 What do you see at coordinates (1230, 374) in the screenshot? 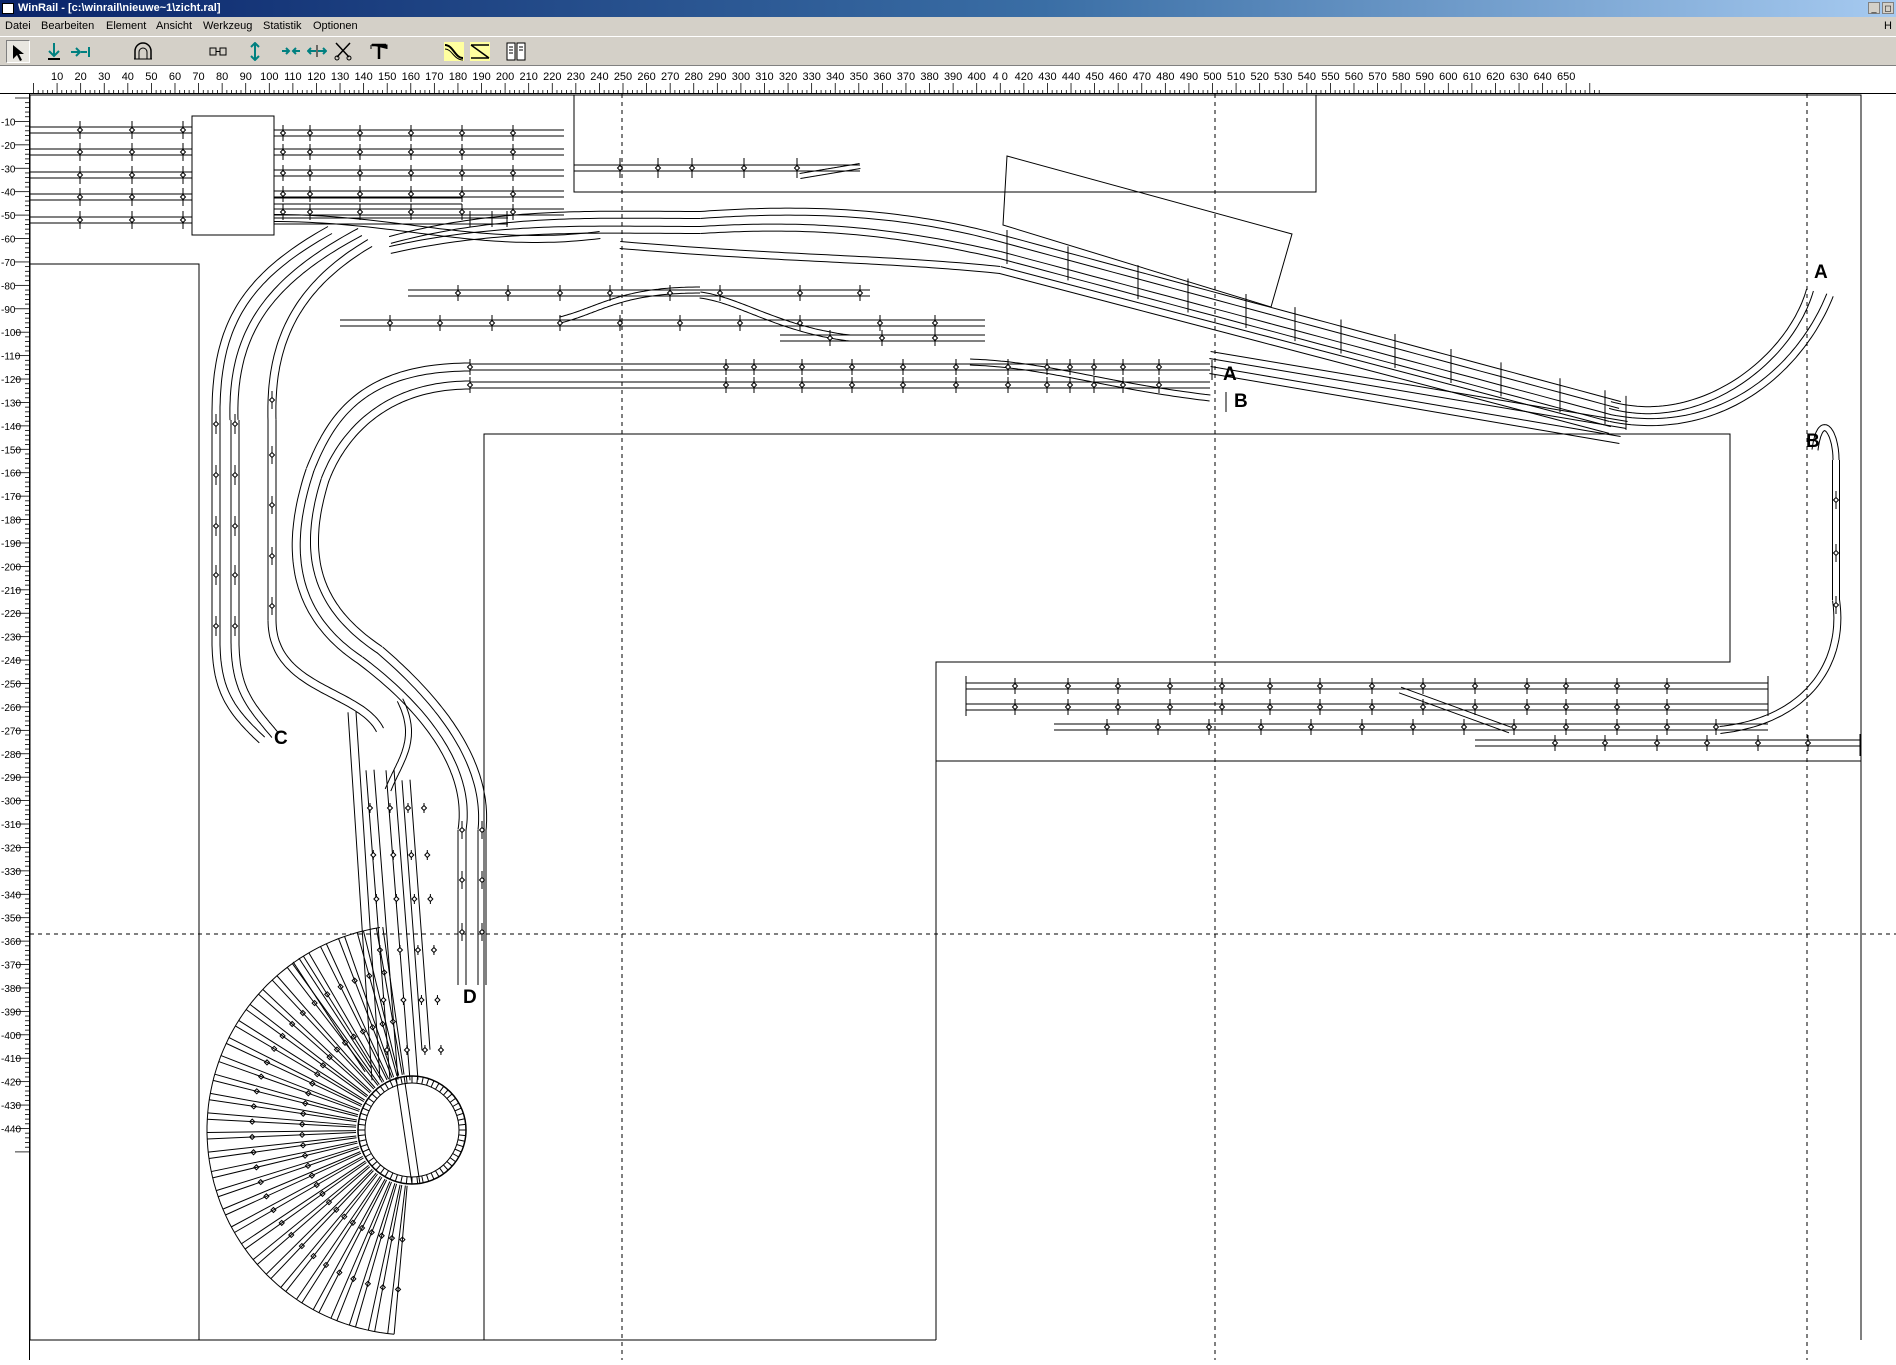
I see `label-a-mid: A` at bounding box center [1230, 374].